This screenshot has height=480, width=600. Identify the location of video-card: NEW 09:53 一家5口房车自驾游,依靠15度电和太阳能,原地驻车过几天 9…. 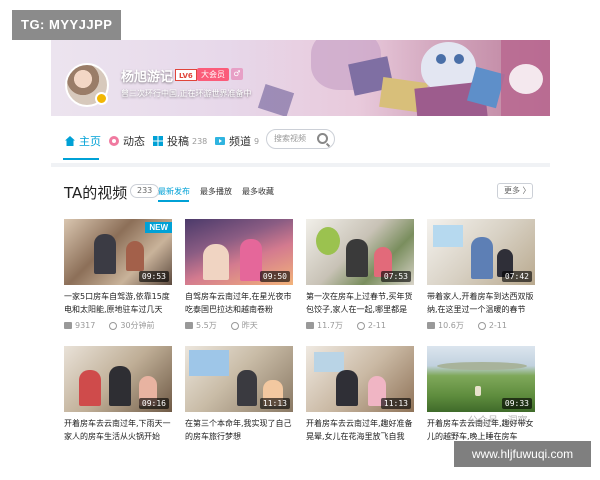
(118, 275).